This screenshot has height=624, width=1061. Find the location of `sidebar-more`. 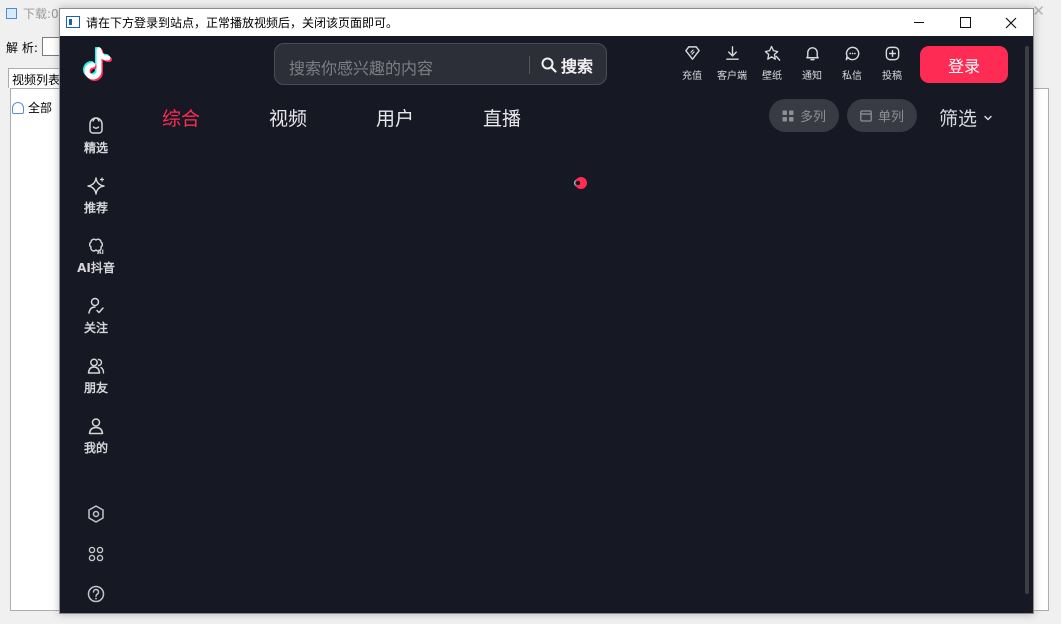

sidebar-more is located at coordinates (96, 554).